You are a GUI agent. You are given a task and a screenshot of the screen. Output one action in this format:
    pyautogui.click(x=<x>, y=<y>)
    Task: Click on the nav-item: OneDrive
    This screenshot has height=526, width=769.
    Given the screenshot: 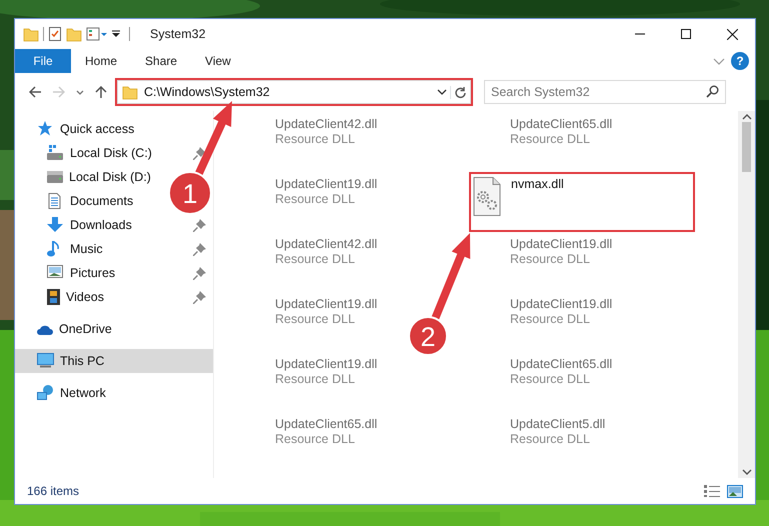 What is the action you would take?
    pyautogui.click(x=65, y=329)
    